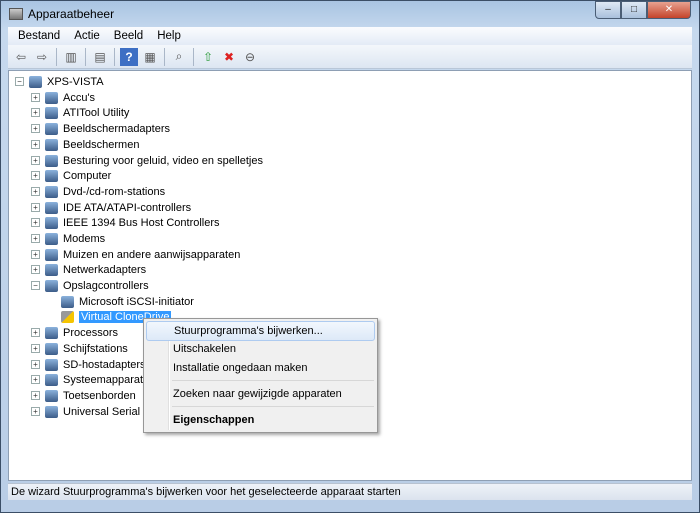 This screenshot has height=513, width=700. Describe the element at coordinates (39, 36) in the screenshot. I see `menu-bestand: Bestand` at that location.